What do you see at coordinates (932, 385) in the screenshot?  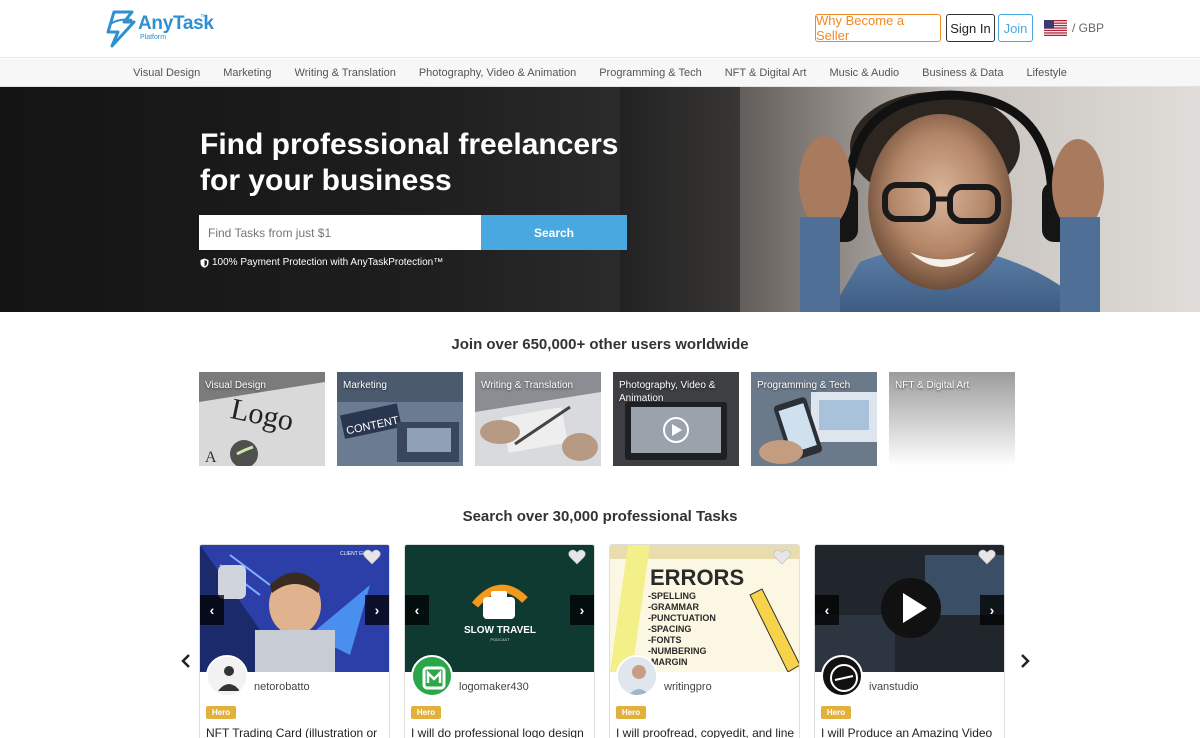 I see `tile-label: NFT & Digital Art` at bounding box center [932, 385].